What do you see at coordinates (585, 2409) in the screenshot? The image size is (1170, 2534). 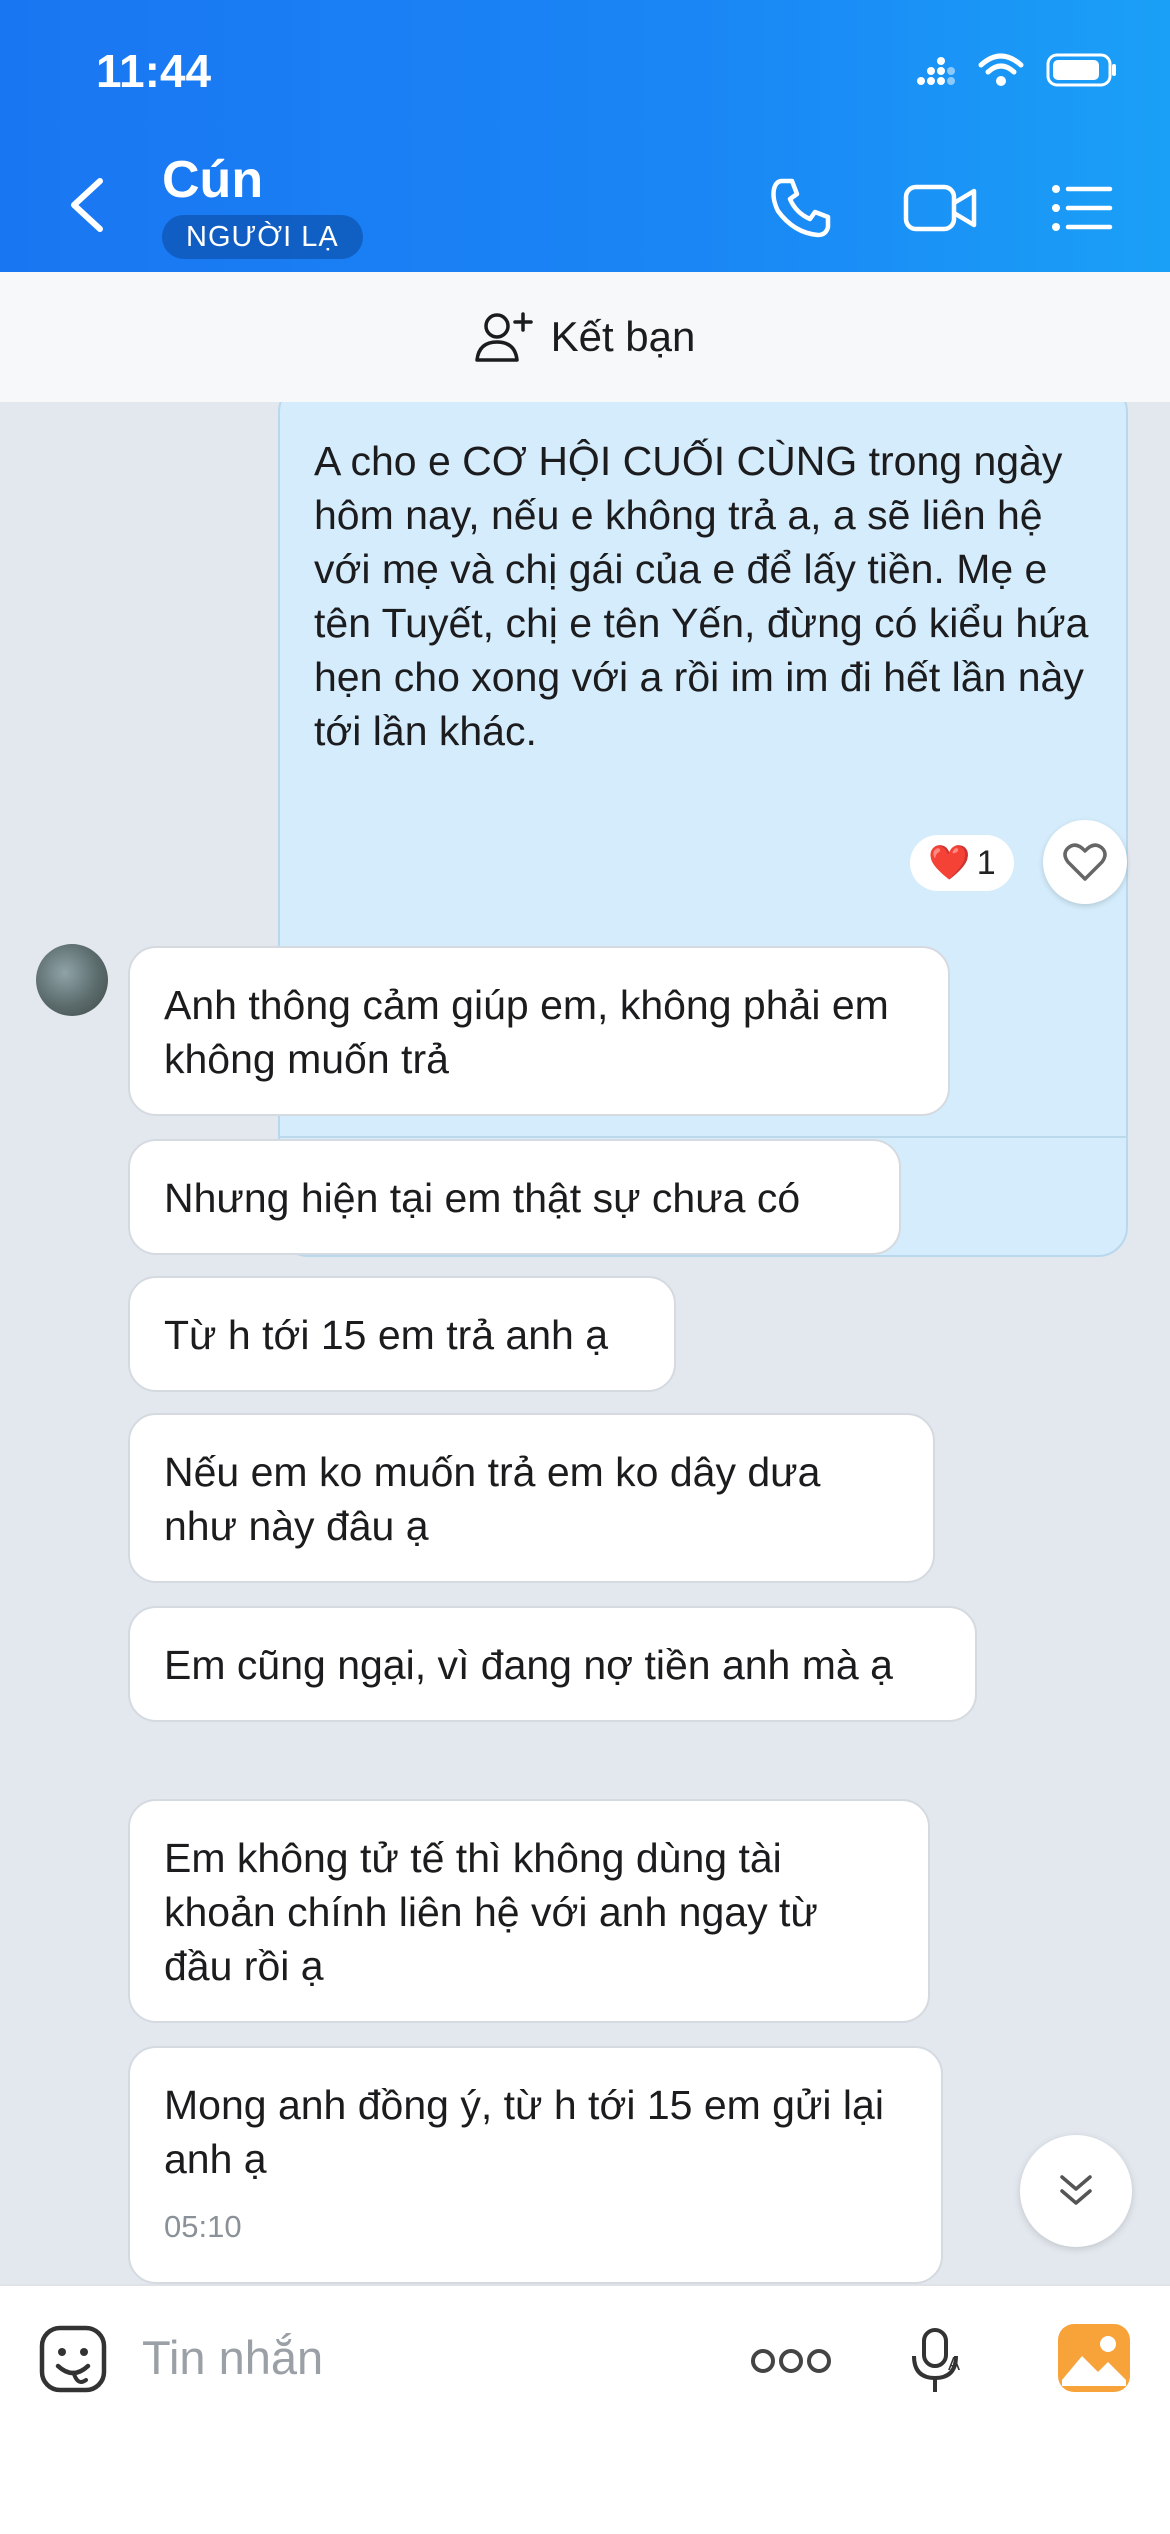 I see `composer-bar: Tin nhắn A` at bounding box center [585, 2409].